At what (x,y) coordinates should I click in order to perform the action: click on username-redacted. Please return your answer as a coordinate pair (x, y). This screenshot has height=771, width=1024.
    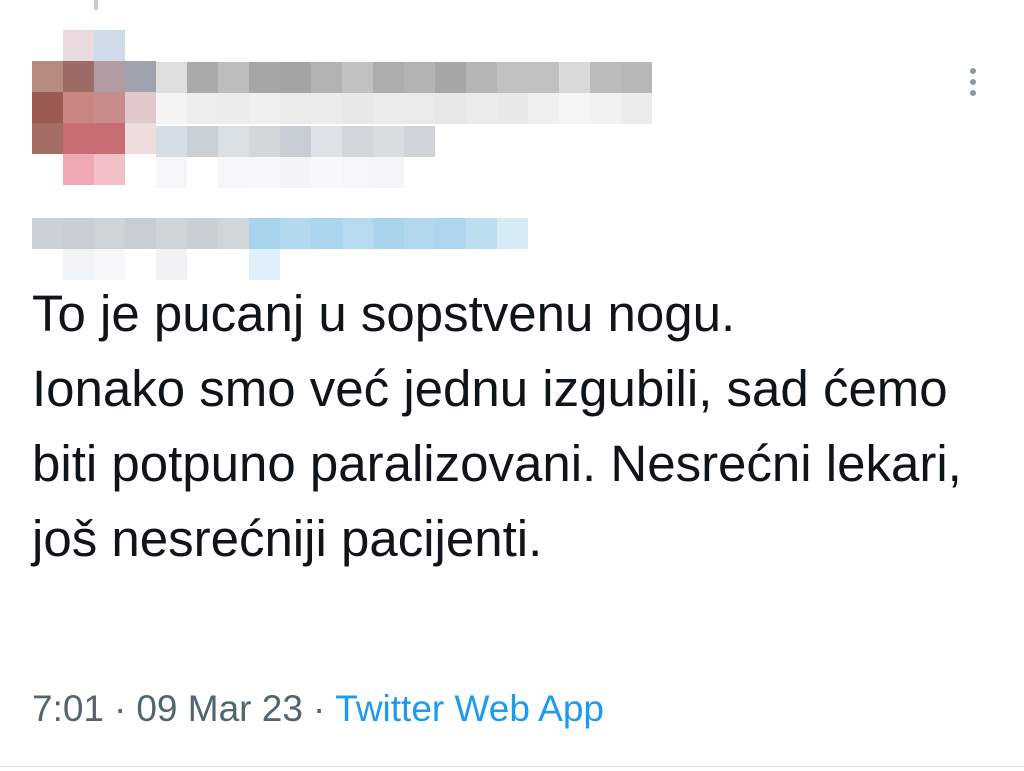
    Looking at the image, I should click on (295, 157).